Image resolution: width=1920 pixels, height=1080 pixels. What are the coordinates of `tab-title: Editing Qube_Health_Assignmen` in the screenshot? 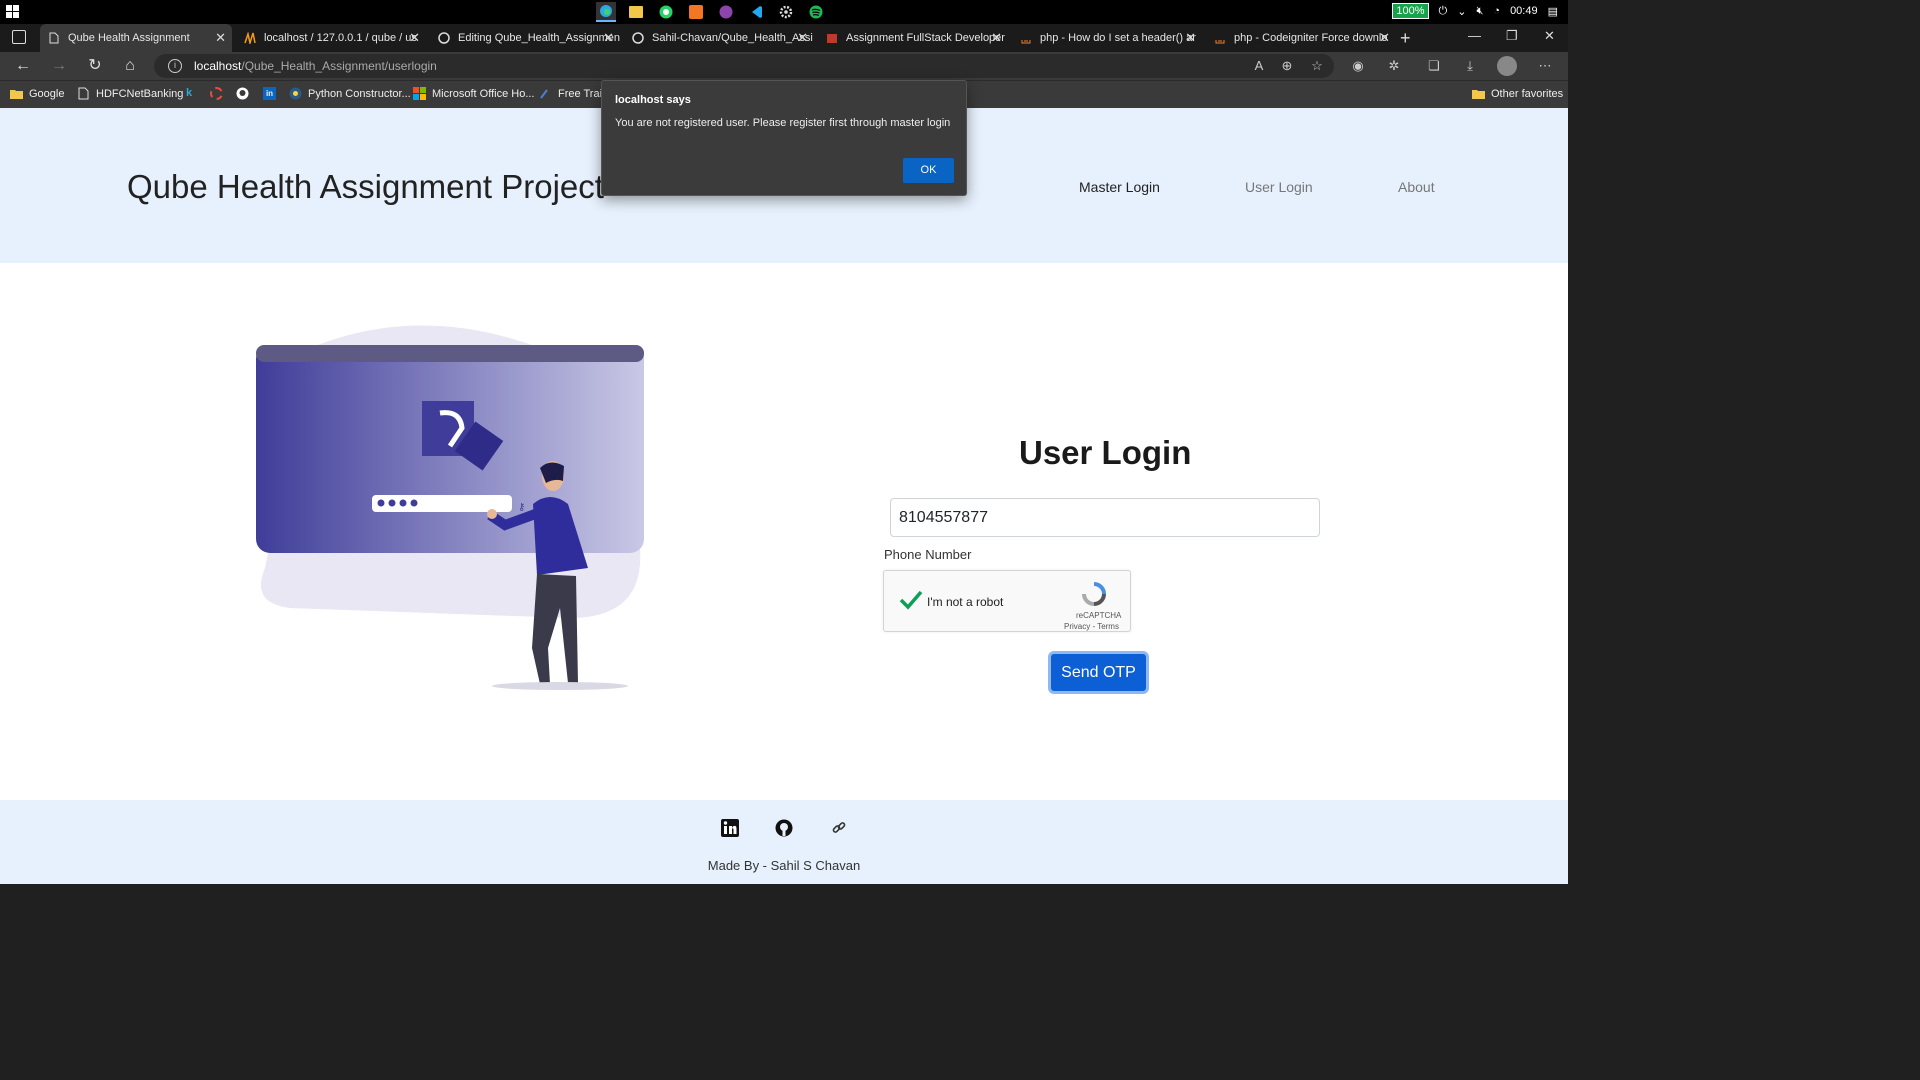 It's located at (539, 38).